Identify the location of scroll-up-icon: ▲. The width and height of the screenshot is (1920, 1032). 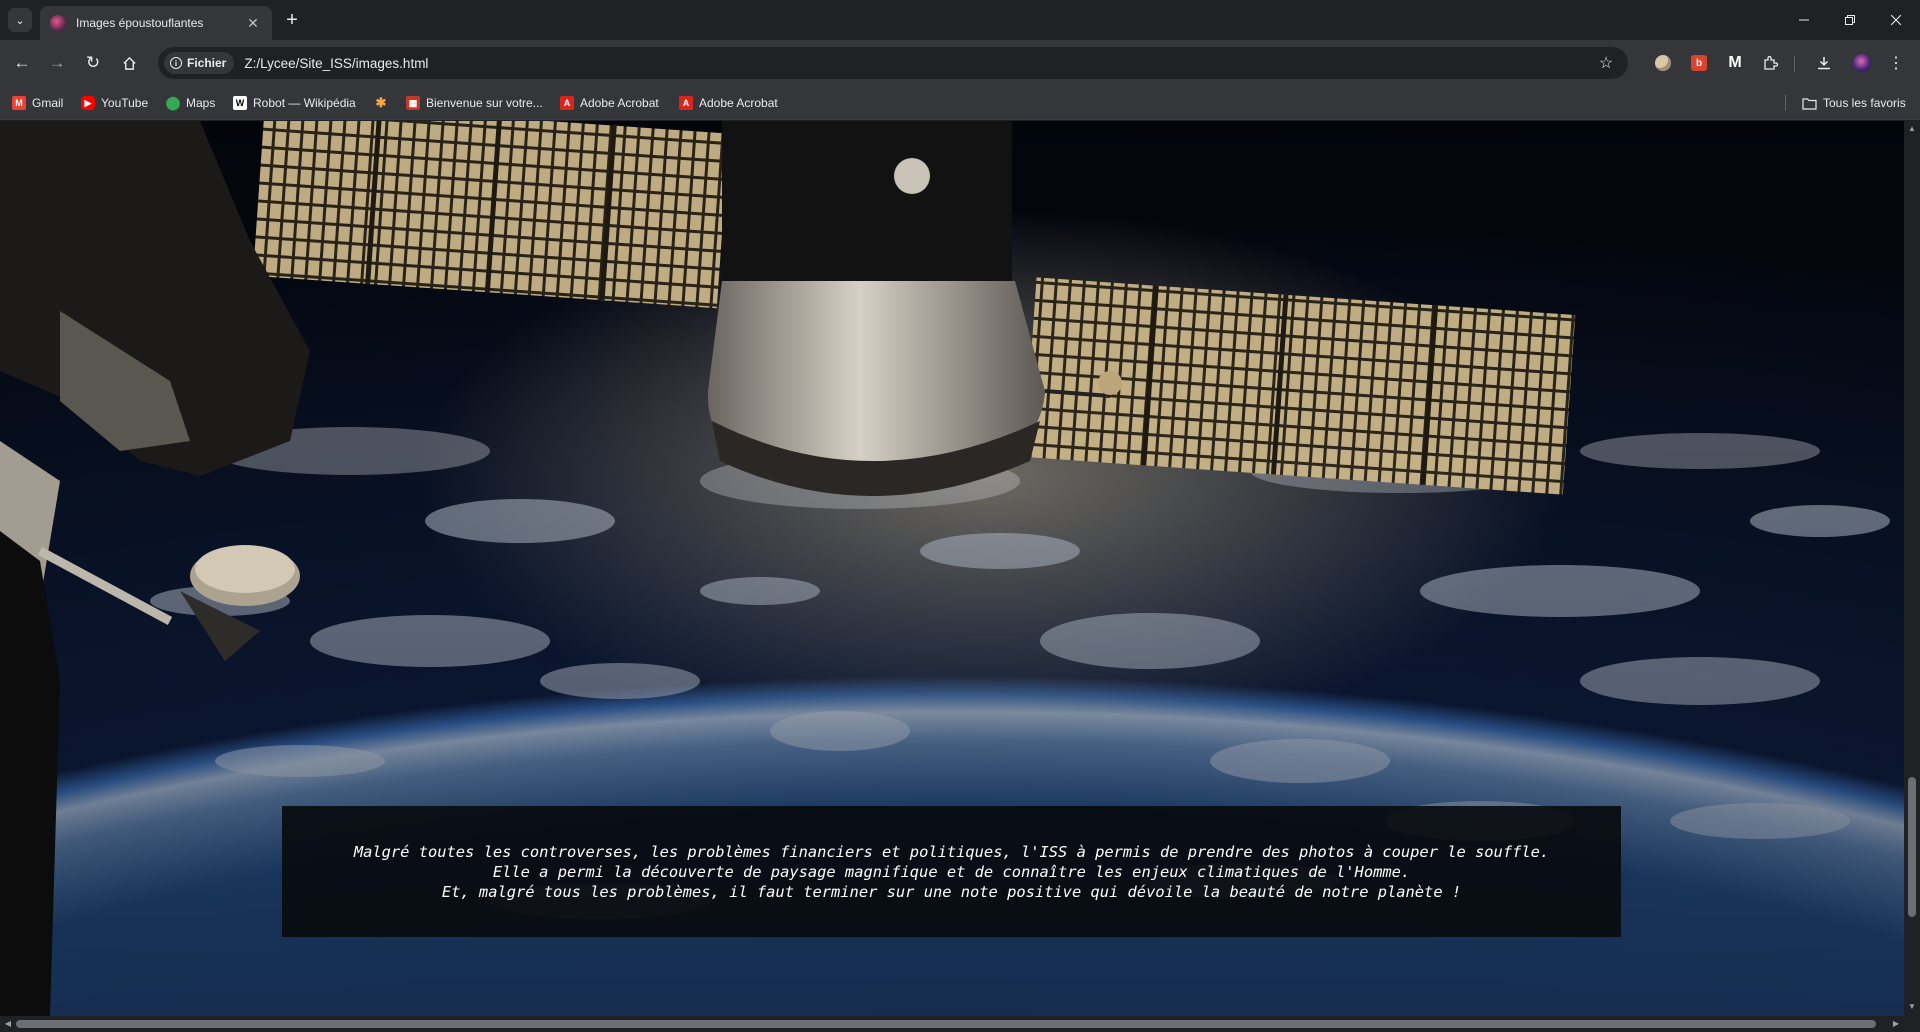
(1912, 129).